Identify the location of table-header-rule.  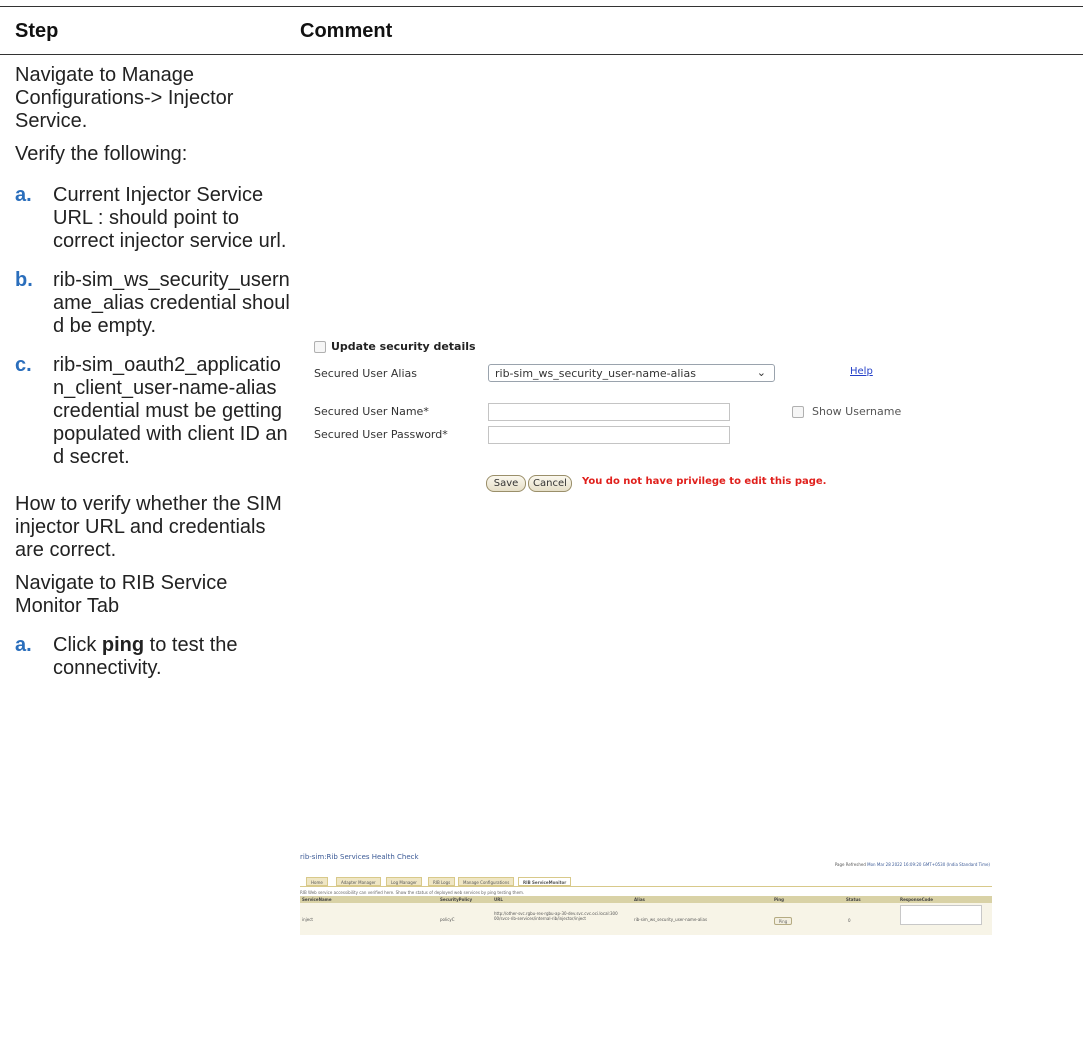
(541, 54).